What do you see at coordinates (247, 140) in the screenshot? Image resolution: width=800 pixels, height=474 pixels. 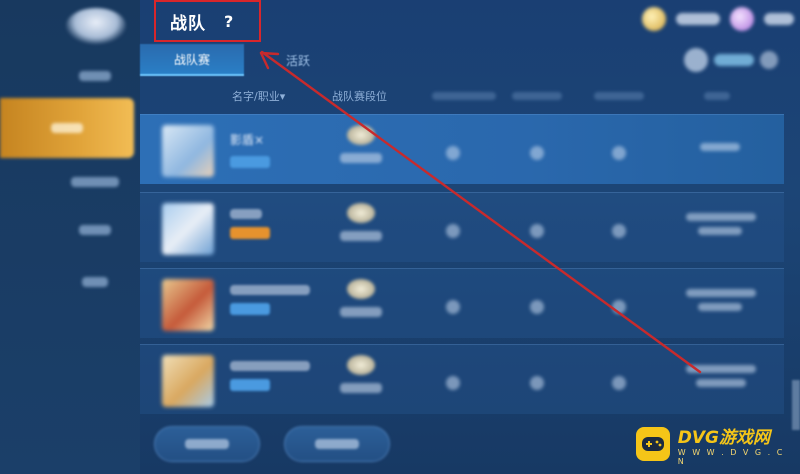 I see `member-name: 影盾×` at bounding box center [247, 140].